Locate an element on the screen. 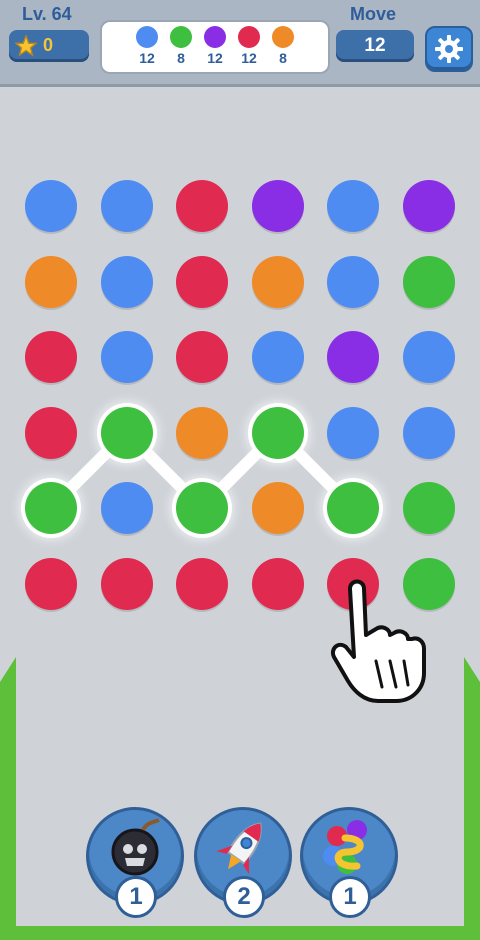 The width and height of the screenshot is (480, 940). gear-icon is located at coordinates (449, 49).